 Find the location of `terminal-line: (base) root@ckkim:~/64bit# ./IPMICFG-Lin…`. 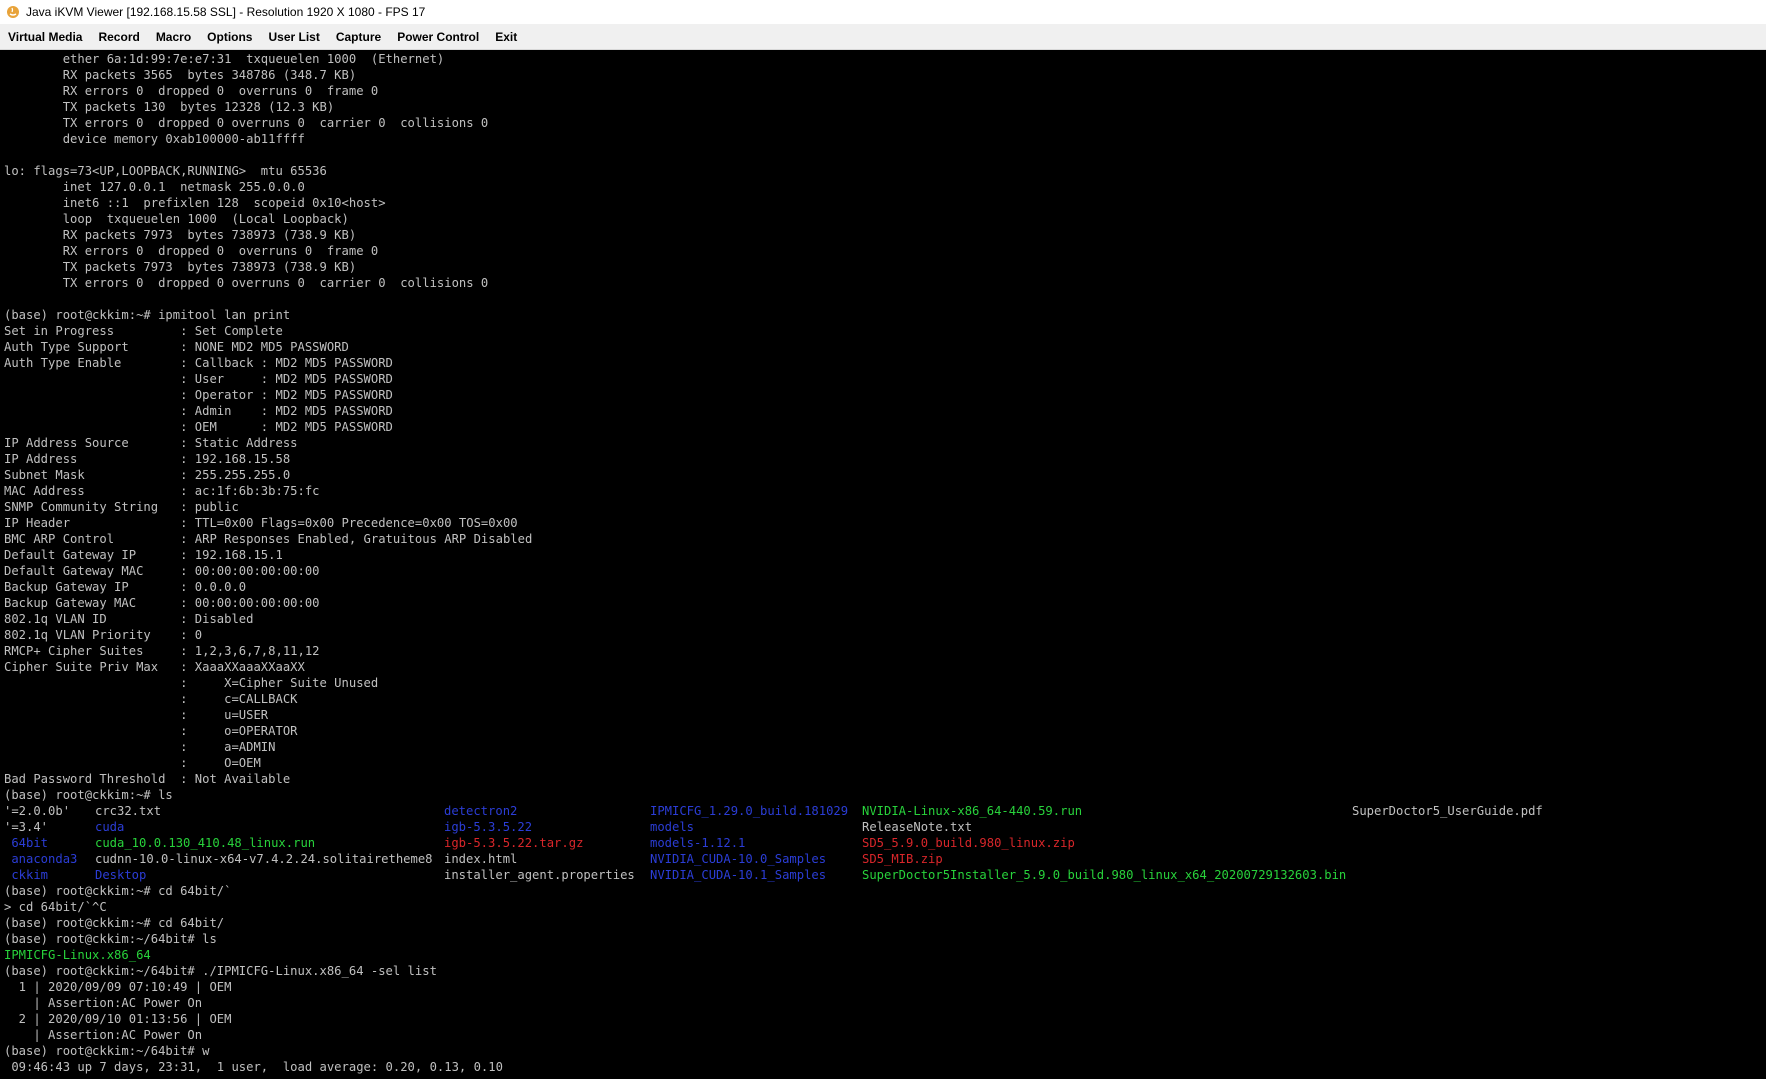

terminal-line: (base) root@ckkim:~/64bit# ./IPMICFG-Lin… is located at coordinates (220, 971).